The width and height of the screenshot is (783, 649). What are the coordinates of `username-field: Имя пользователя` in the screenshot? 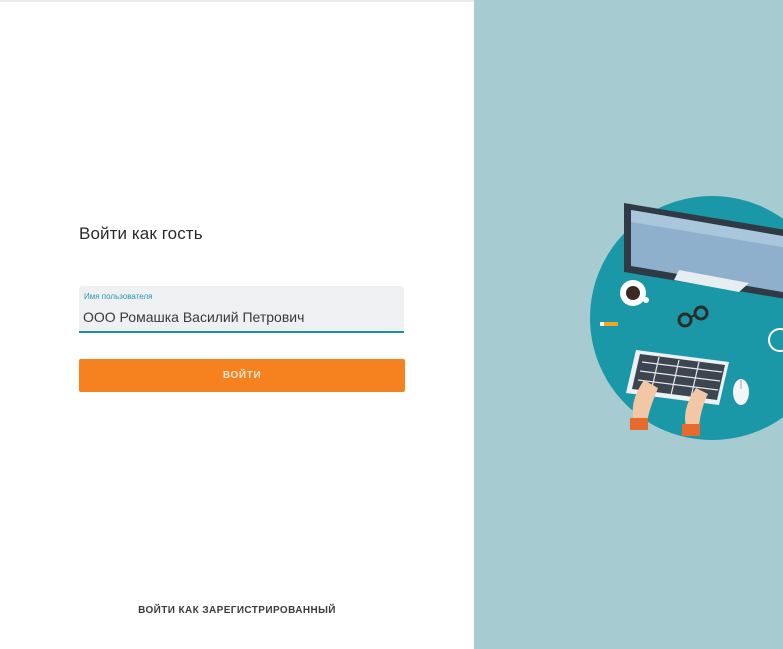 It's located at (241, 309).